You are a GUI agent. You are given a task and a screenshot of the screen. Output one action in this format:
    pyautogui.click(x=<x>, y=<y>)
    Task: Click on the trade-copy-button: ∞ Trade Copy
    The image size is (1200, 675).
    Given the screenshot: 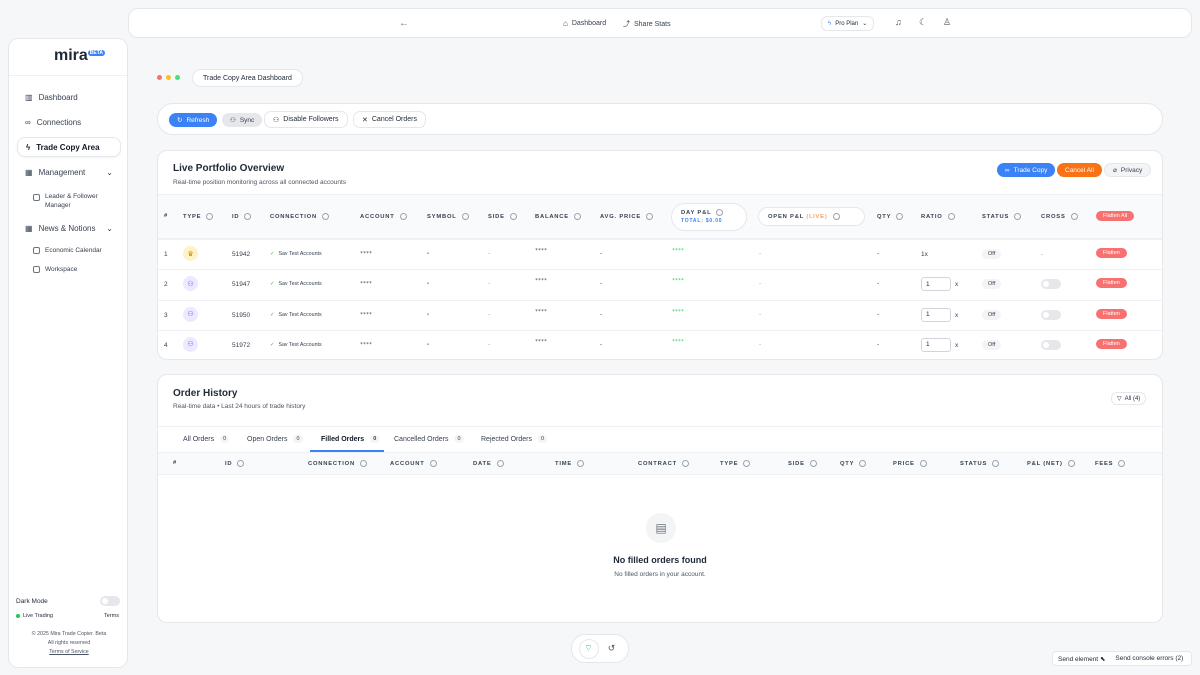 What is the action you would take?
    pyautogui.click(x=1026, y=170)
    